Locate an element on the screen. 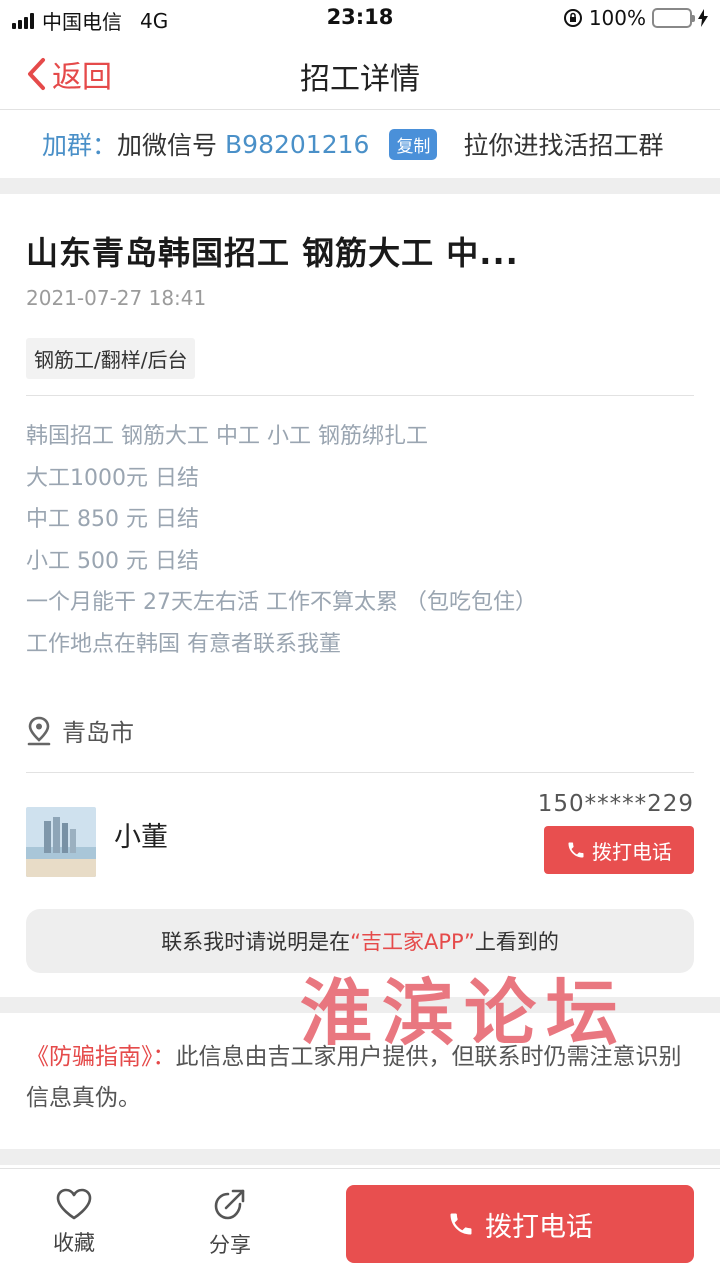  call-small-label: 拨打电话 is located at coordinates (632, 851).